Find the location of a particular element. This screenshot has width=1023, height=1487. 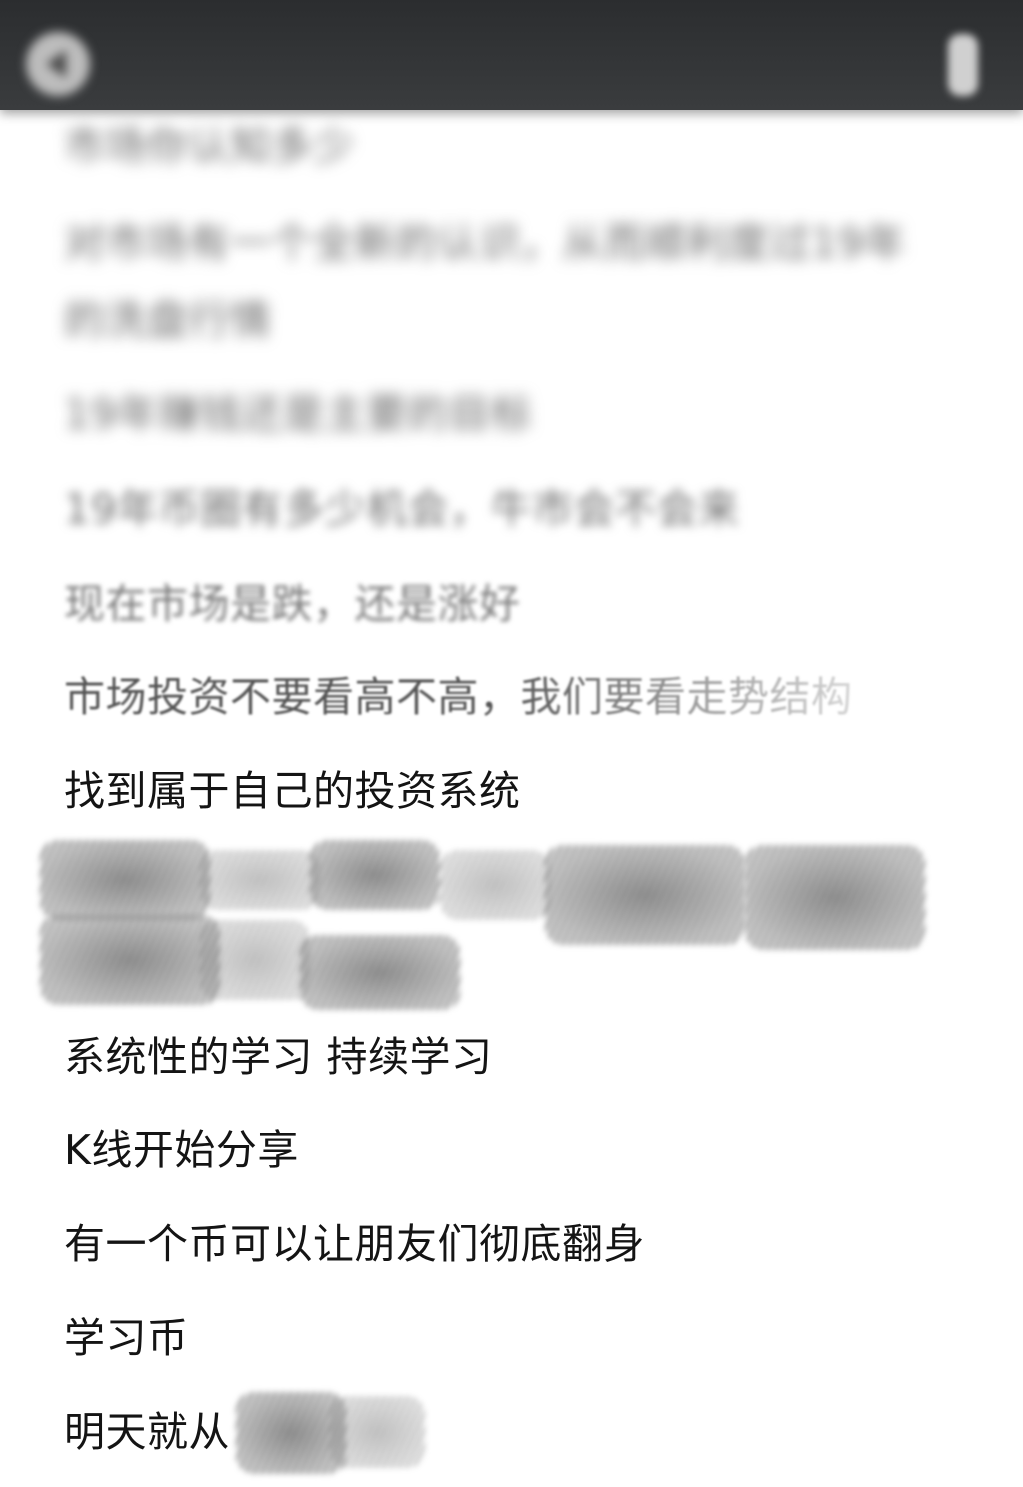

app-bar is located at coordinates (511, 55).